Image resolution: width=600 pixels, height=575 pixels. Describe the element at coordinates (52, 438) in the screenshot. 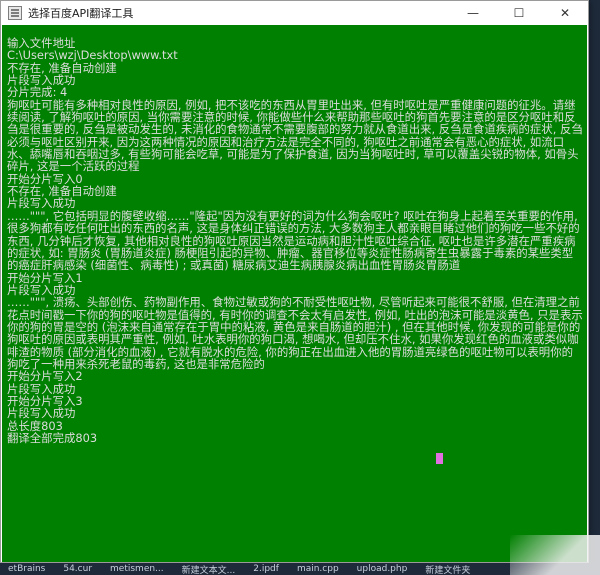

I see `console-line: 翻译全部完成803` at that location.